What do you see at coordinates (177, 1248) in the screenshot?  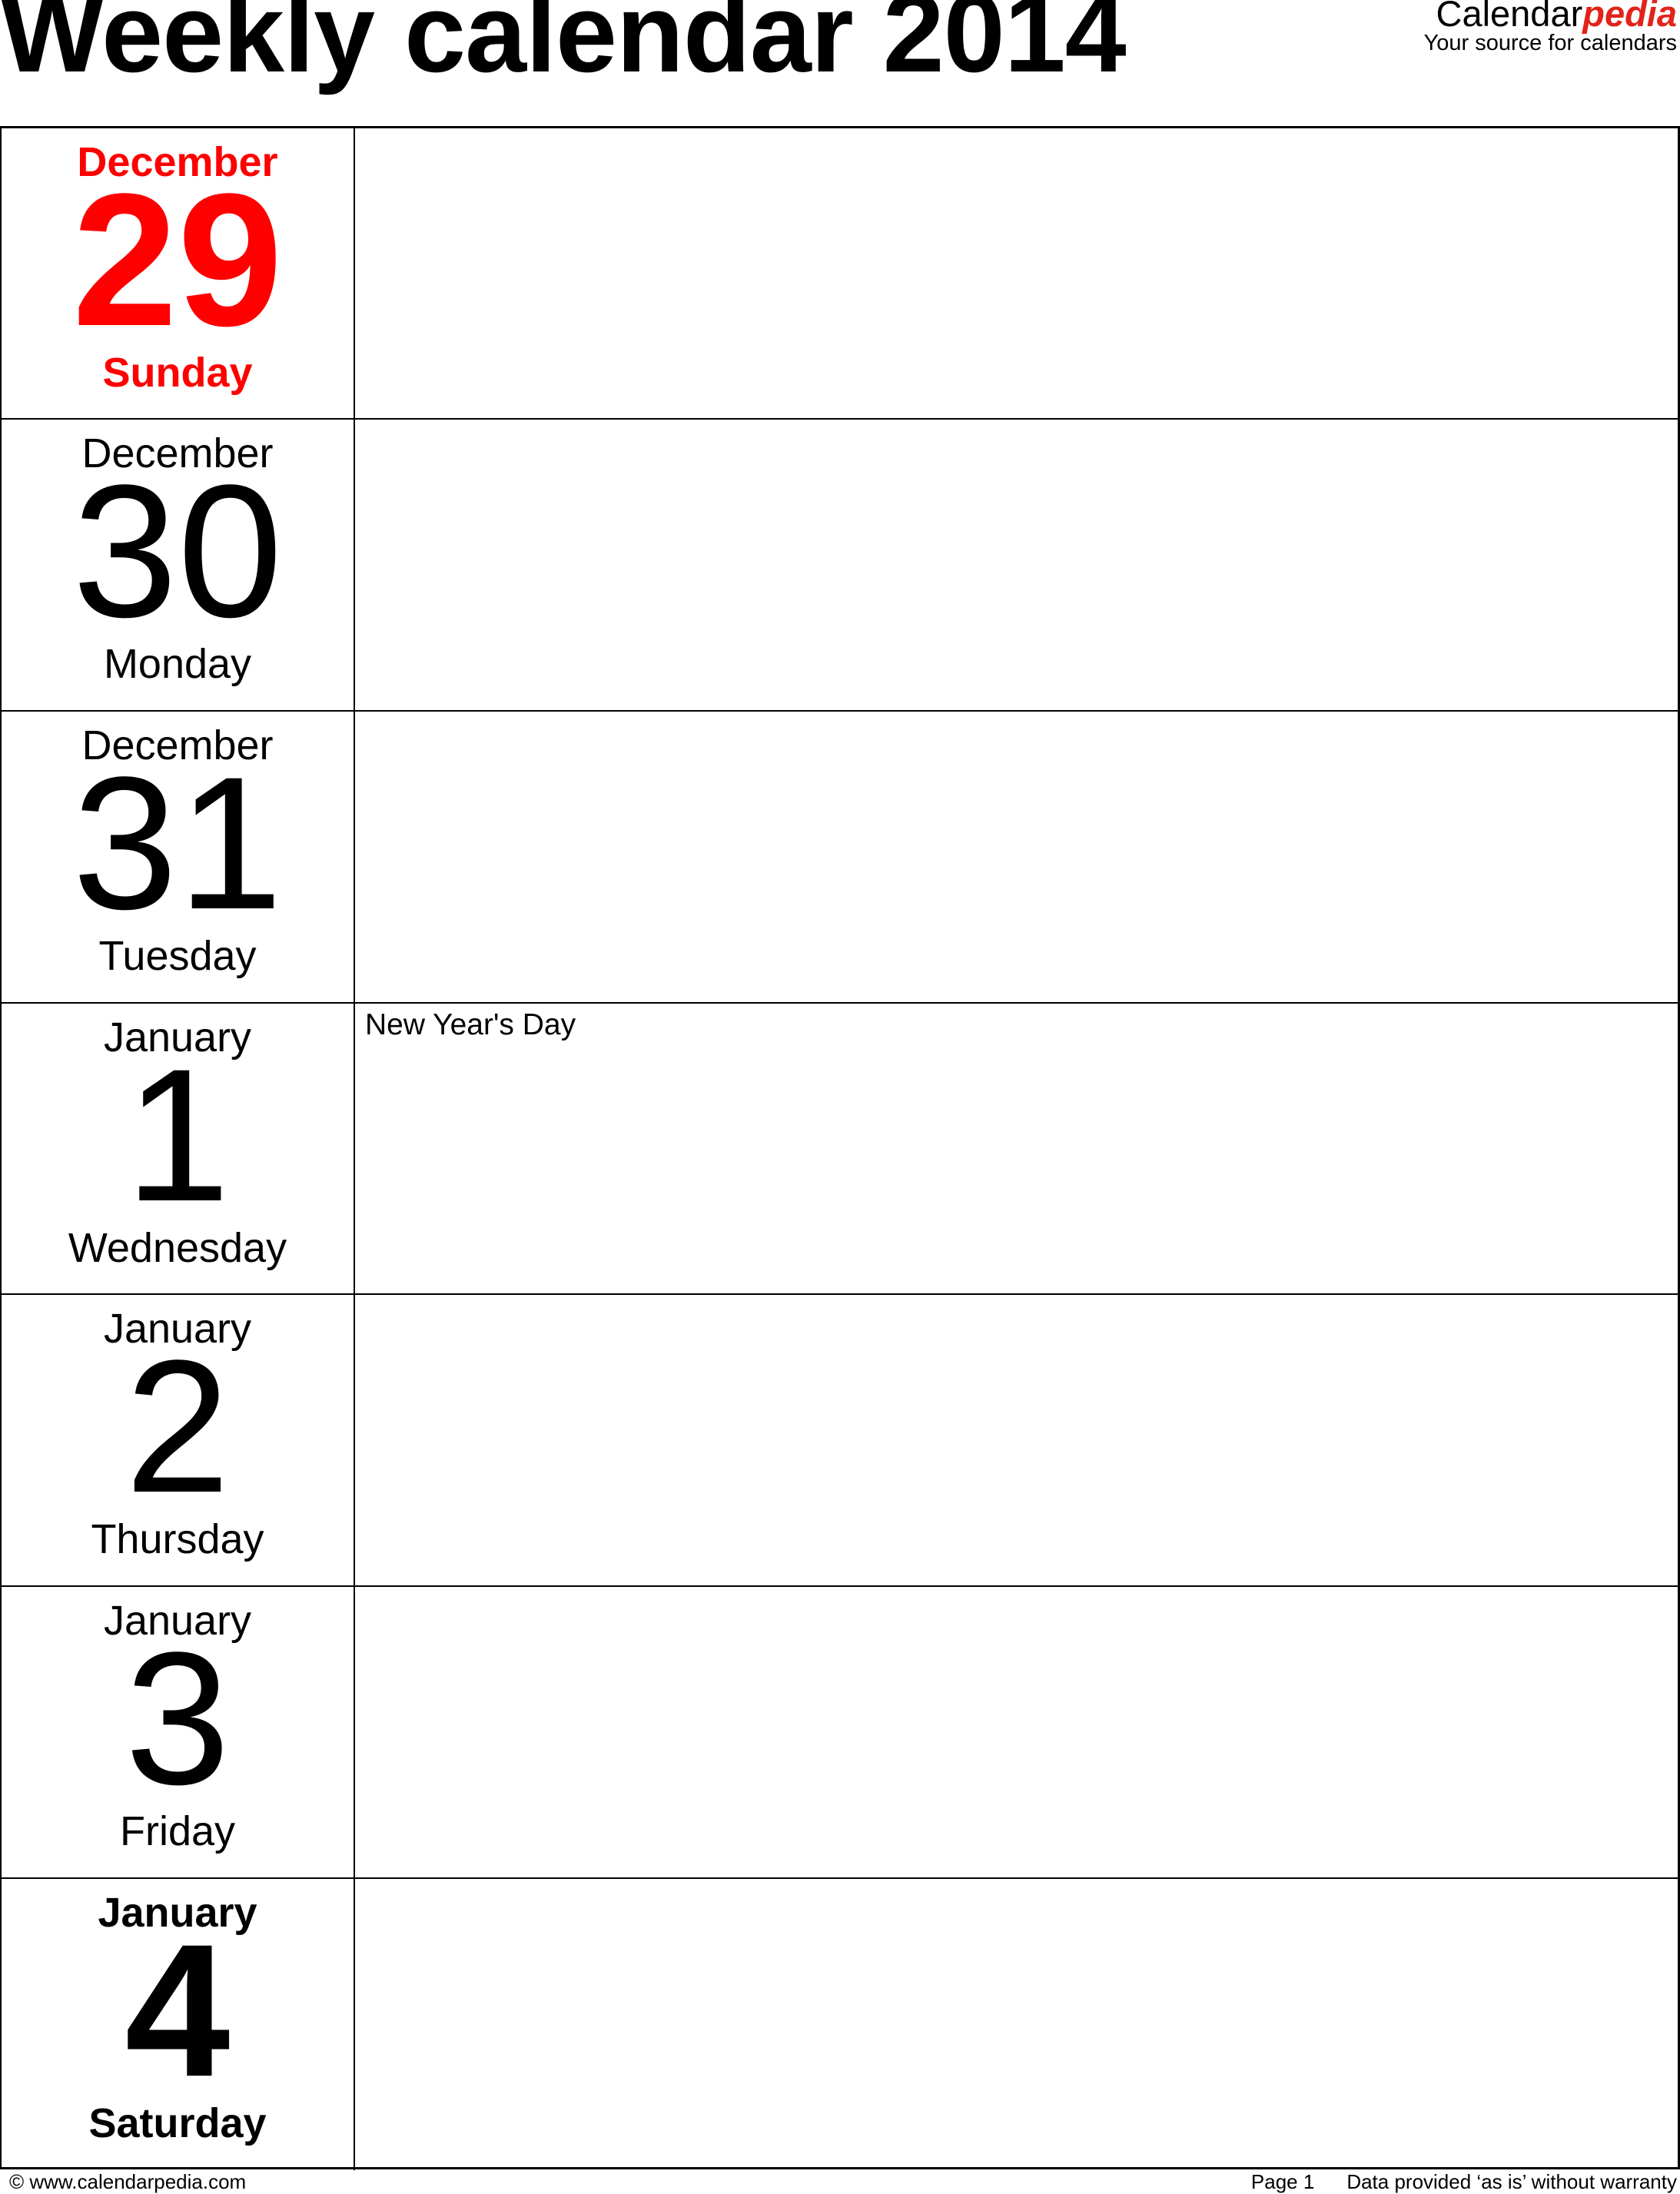 I see `weekday-label: Wednesday` at bounding box center [177, 1248].